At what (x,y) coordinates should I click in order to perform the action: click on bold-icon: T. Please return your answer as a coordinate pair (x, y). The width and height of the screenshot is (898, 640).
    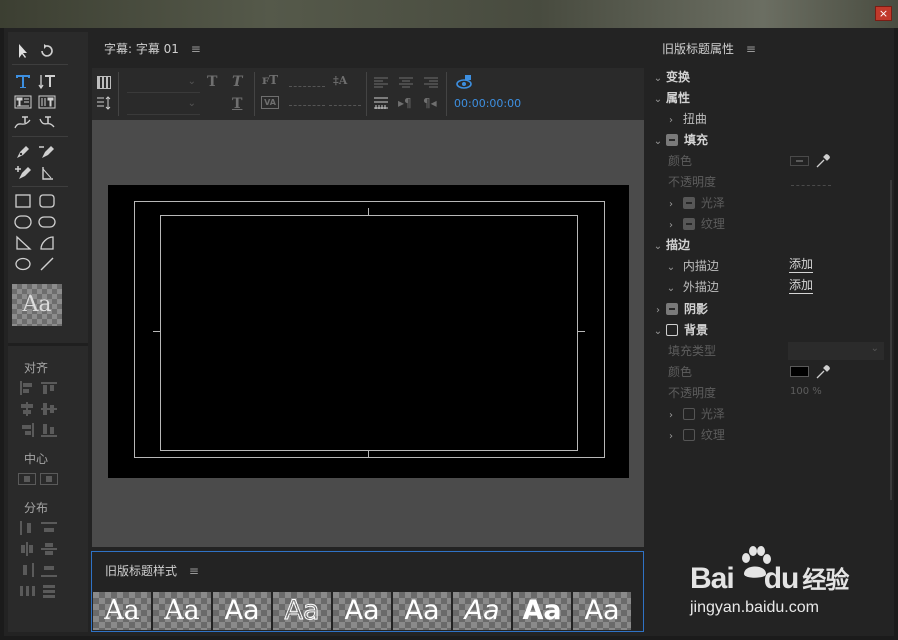
    Looking at the image, I should click on (212, 82).